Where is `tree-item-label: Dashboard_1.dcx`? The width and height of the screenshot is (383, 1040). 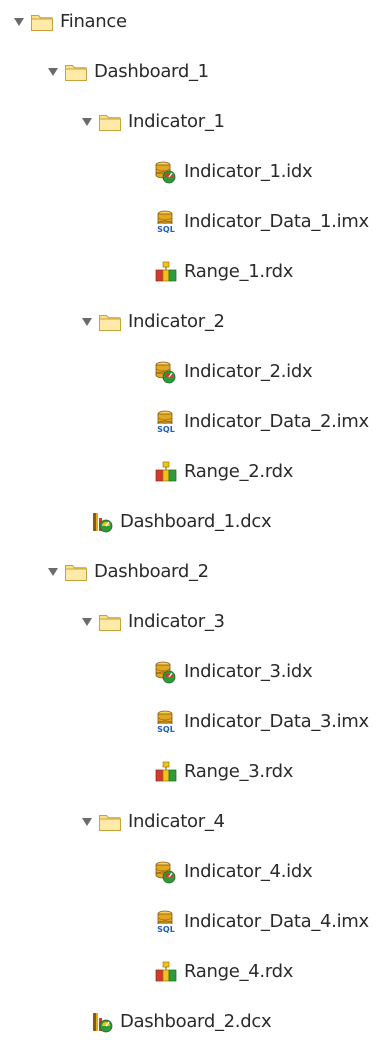
tree-item-label: Dashboard_1.dcx is located at coordinates (196, 521).